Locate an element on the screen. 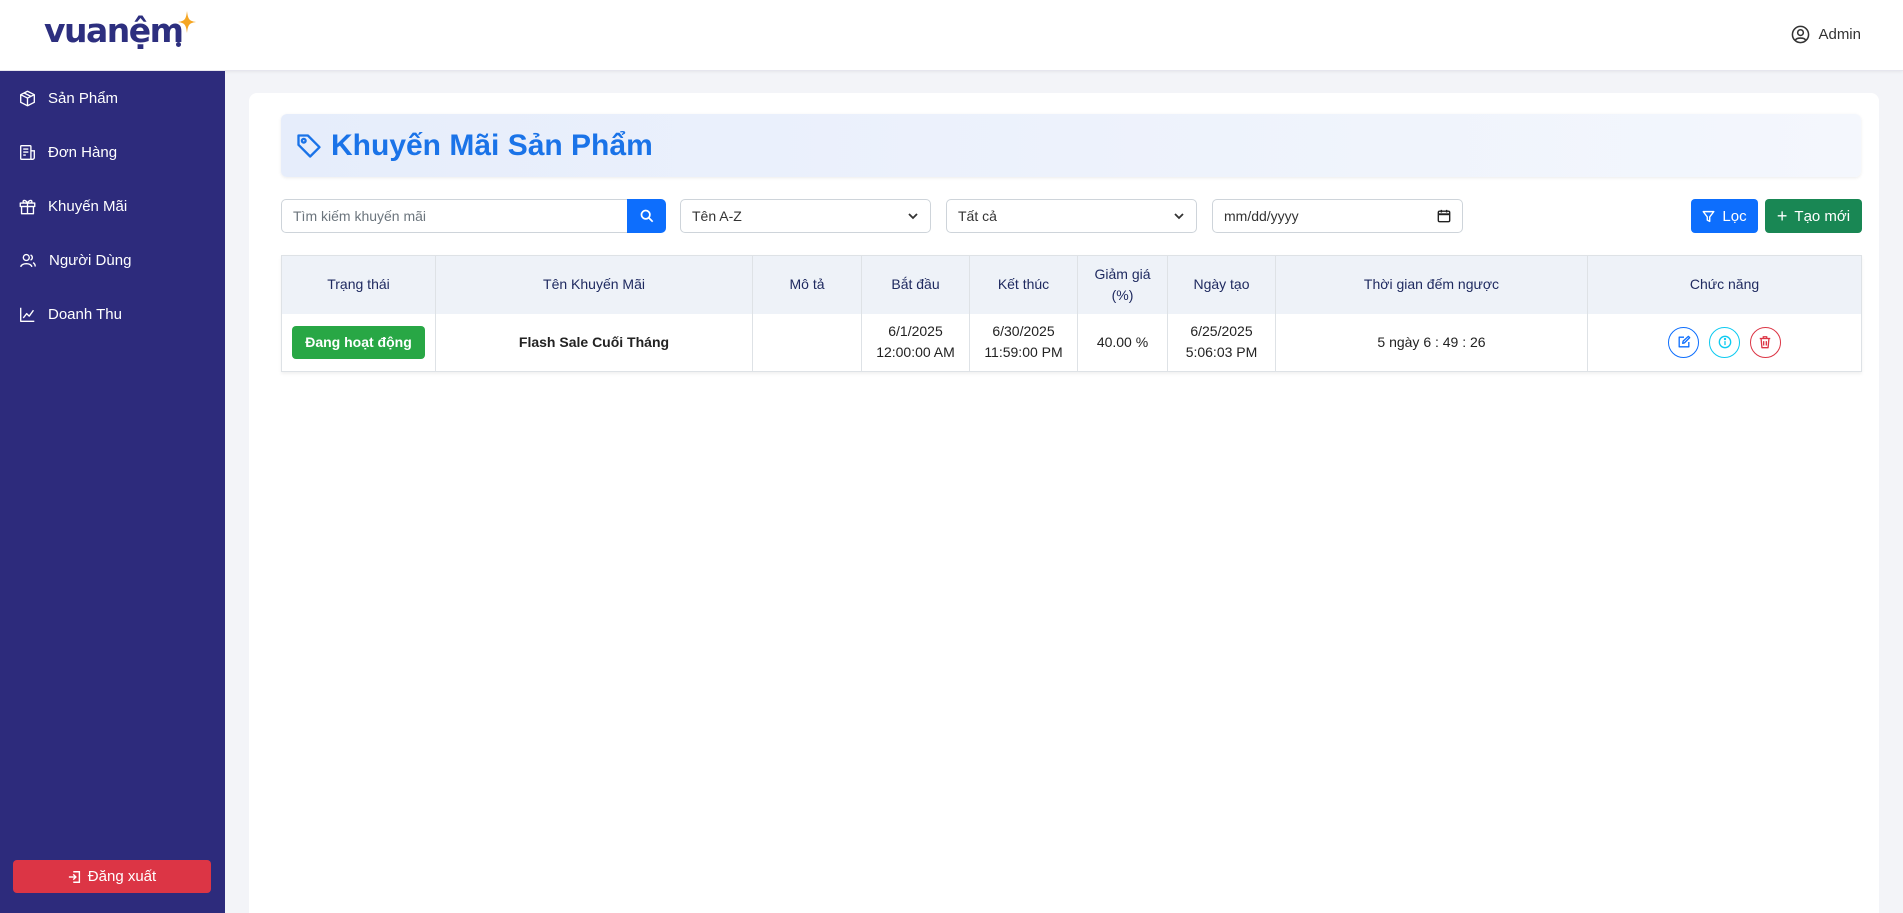 Image resolution: width=1903 pixels, height=913 pixels. page-title: Khuyến Mãi Sản Phẩm is located at coordinates (492, 145).